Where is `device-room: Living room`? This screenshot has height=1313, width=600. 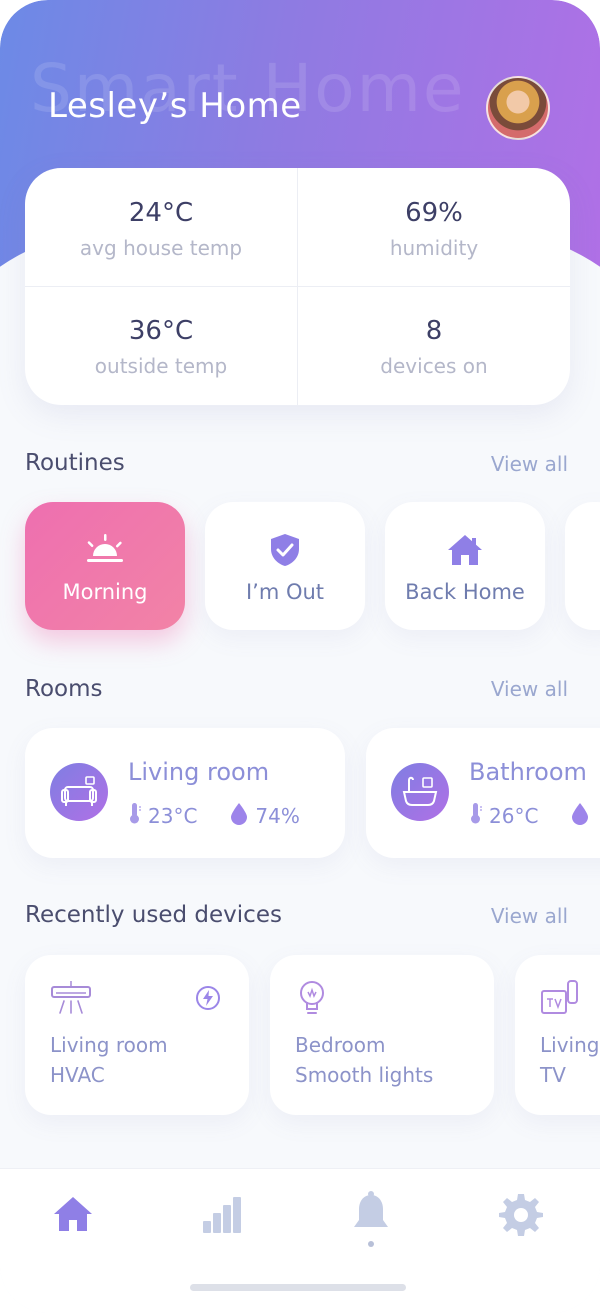 device-room: Living room is located at coordinates (109, 1045).